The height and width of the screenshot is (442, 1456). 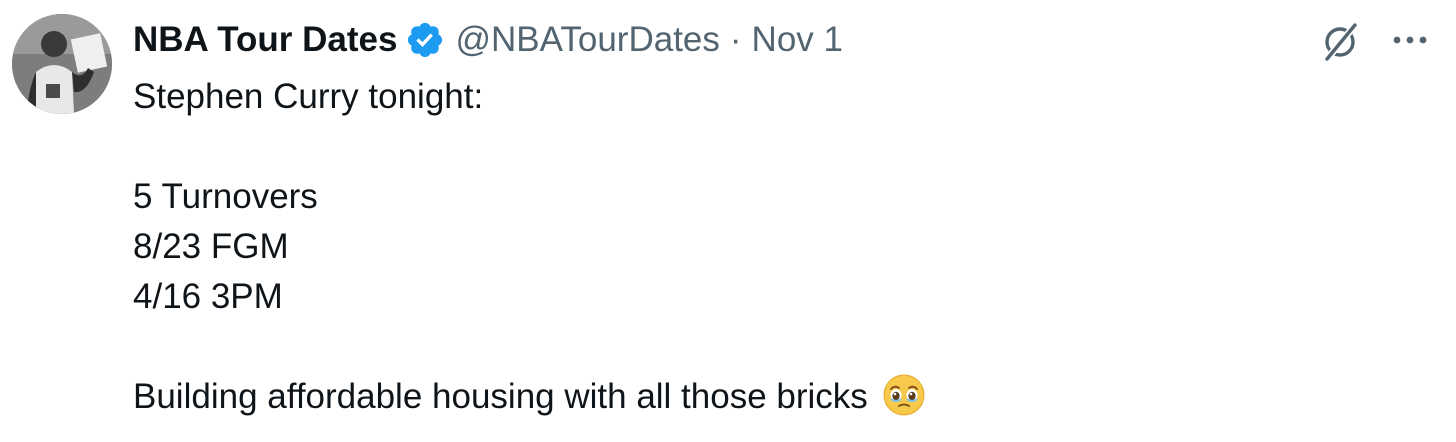 I want to click on author-display-name: NBA Tour Dates, so click(x=265, y=40).